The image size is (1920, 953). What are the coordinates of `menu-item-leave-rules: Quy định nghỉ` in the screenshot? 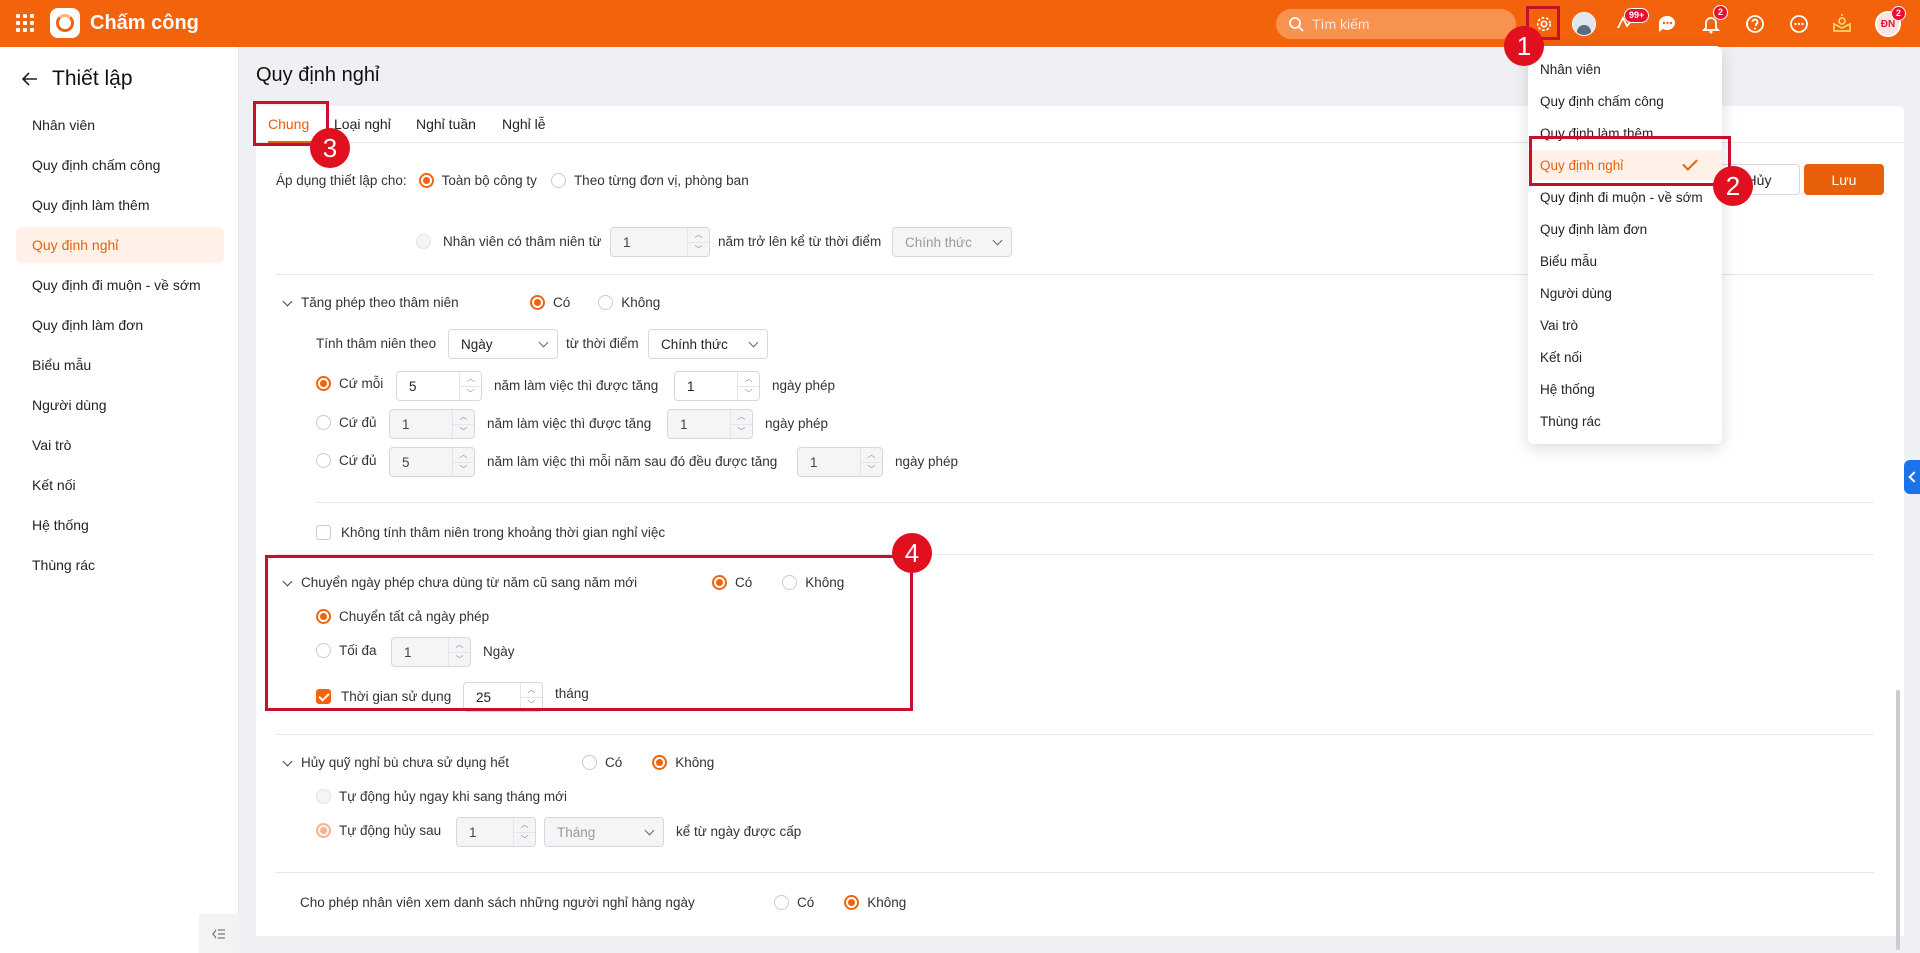 It's located at (1625, 165).